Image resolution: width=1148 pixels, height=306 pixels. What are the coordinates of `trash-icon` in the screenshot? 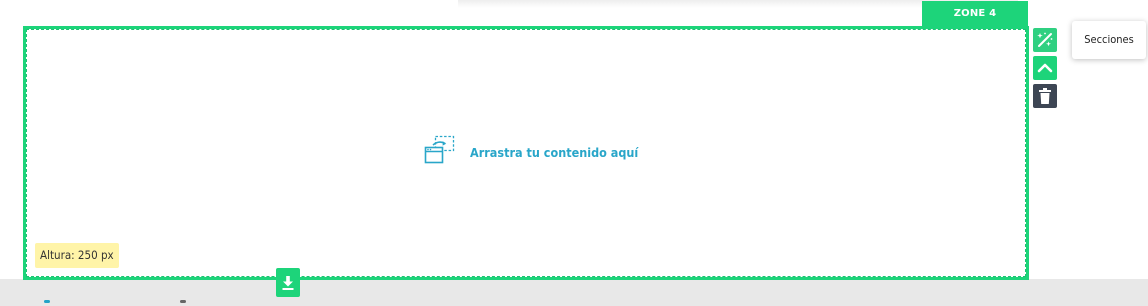 It's located at (1045, 96).